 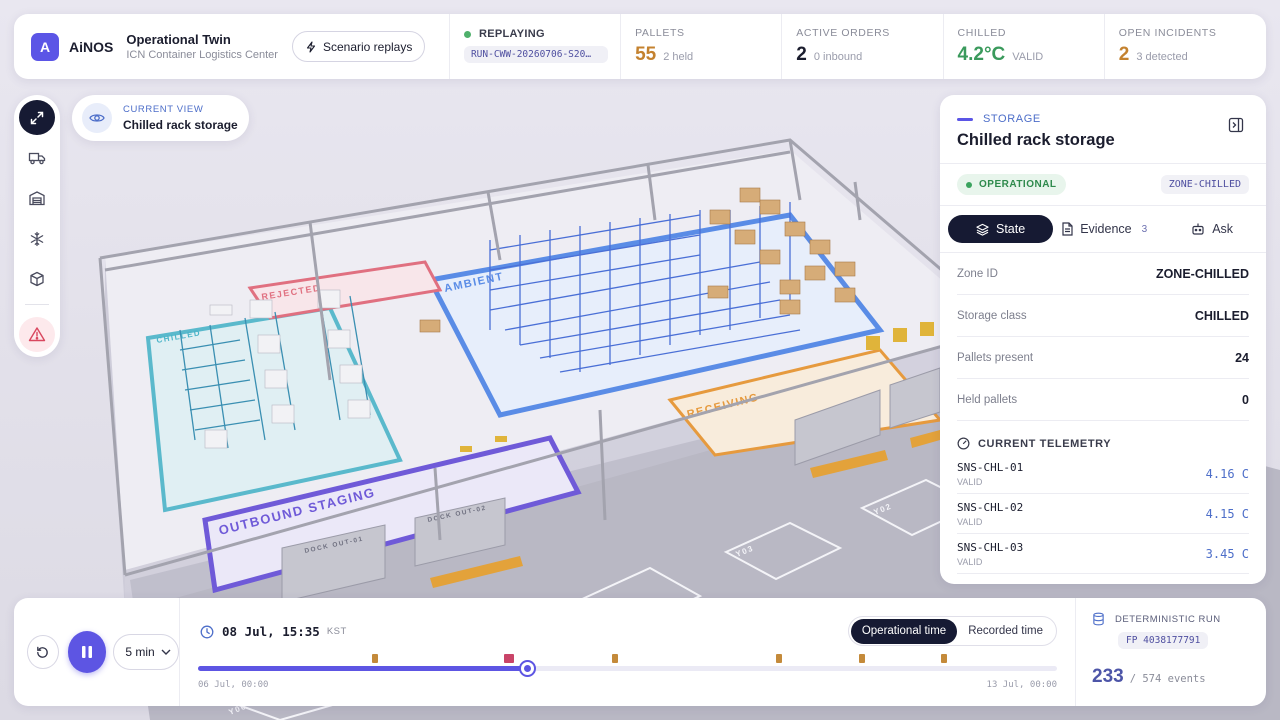 What do you see at coordinates (1167, 33) in the screenshot?
I see `stat-open-incidents-label: OPEN INCIDENTS` at bounding box center [1167, 33].